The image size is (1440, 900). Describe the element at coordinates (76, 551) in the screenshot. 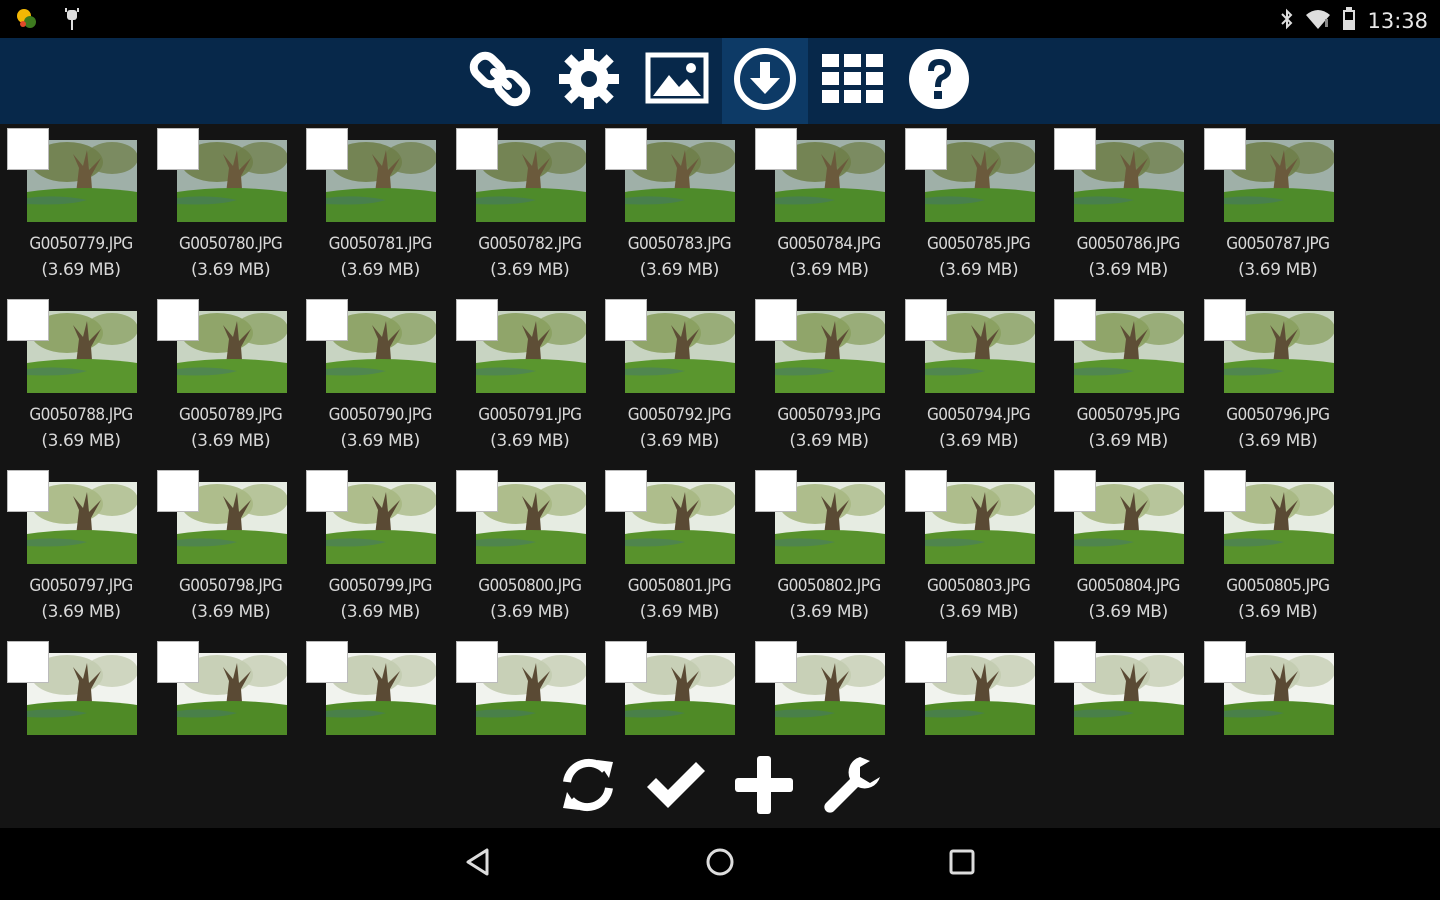

I see `file-tile: G0050797.JPG (3.69 MB)` at that location.